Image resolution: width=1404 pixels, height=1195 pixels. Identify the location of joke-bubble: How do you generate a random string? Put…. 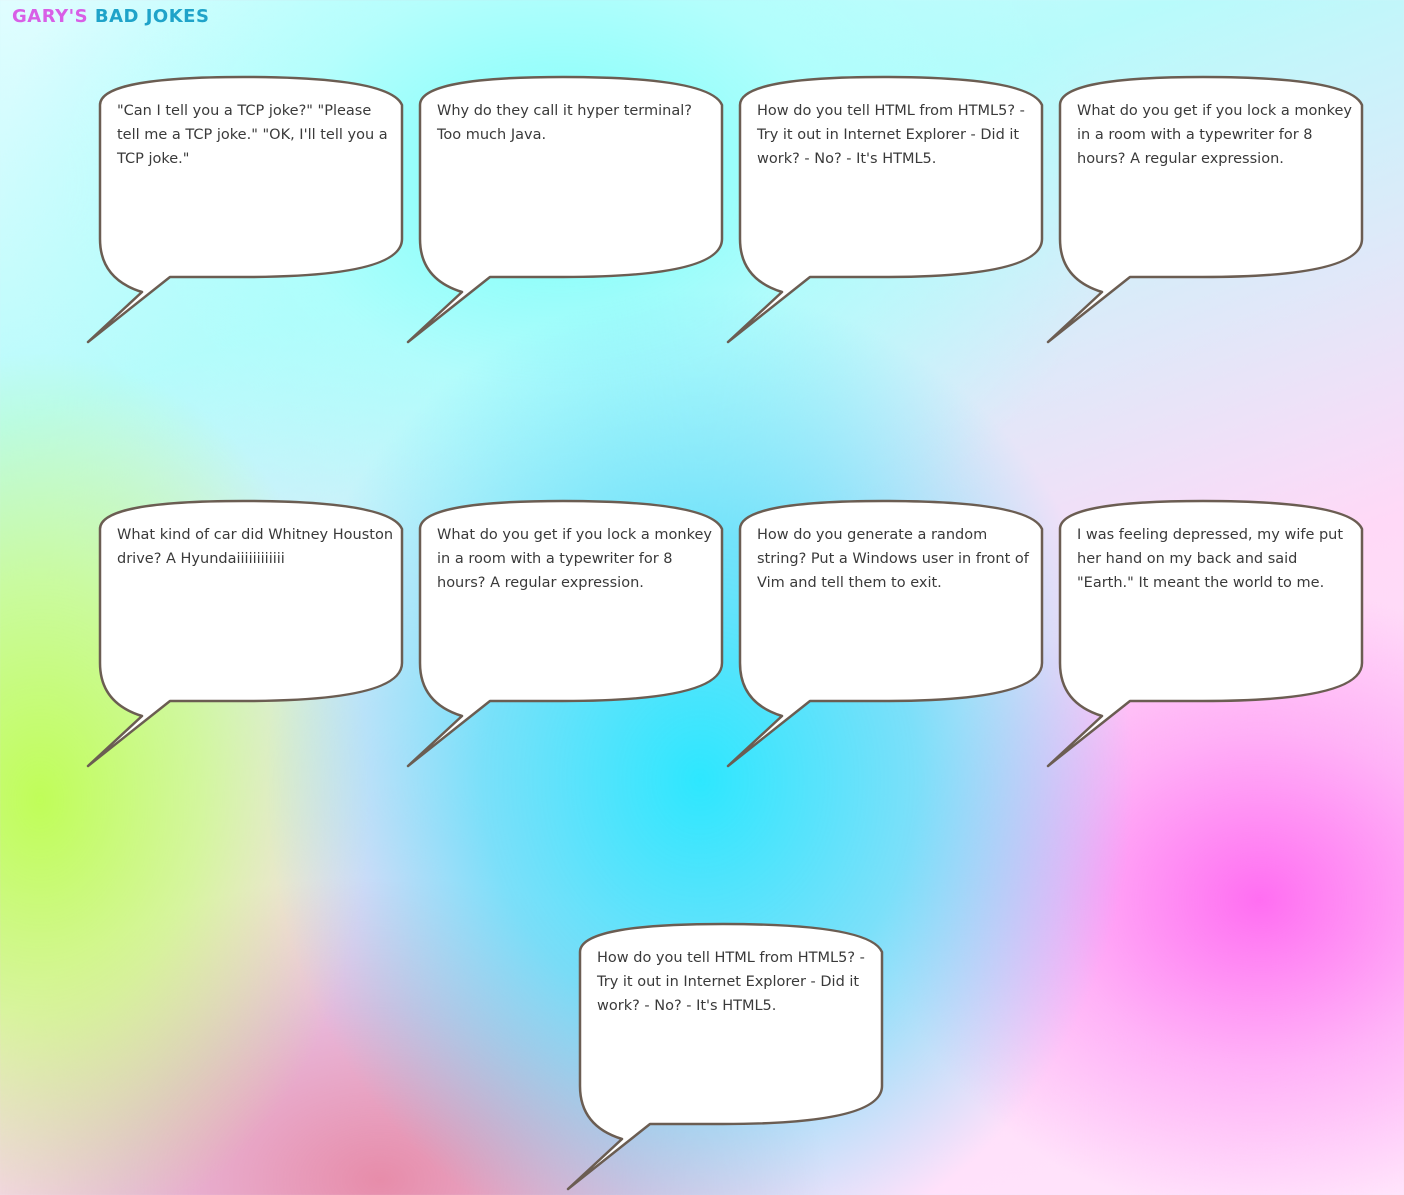
(885, 636).